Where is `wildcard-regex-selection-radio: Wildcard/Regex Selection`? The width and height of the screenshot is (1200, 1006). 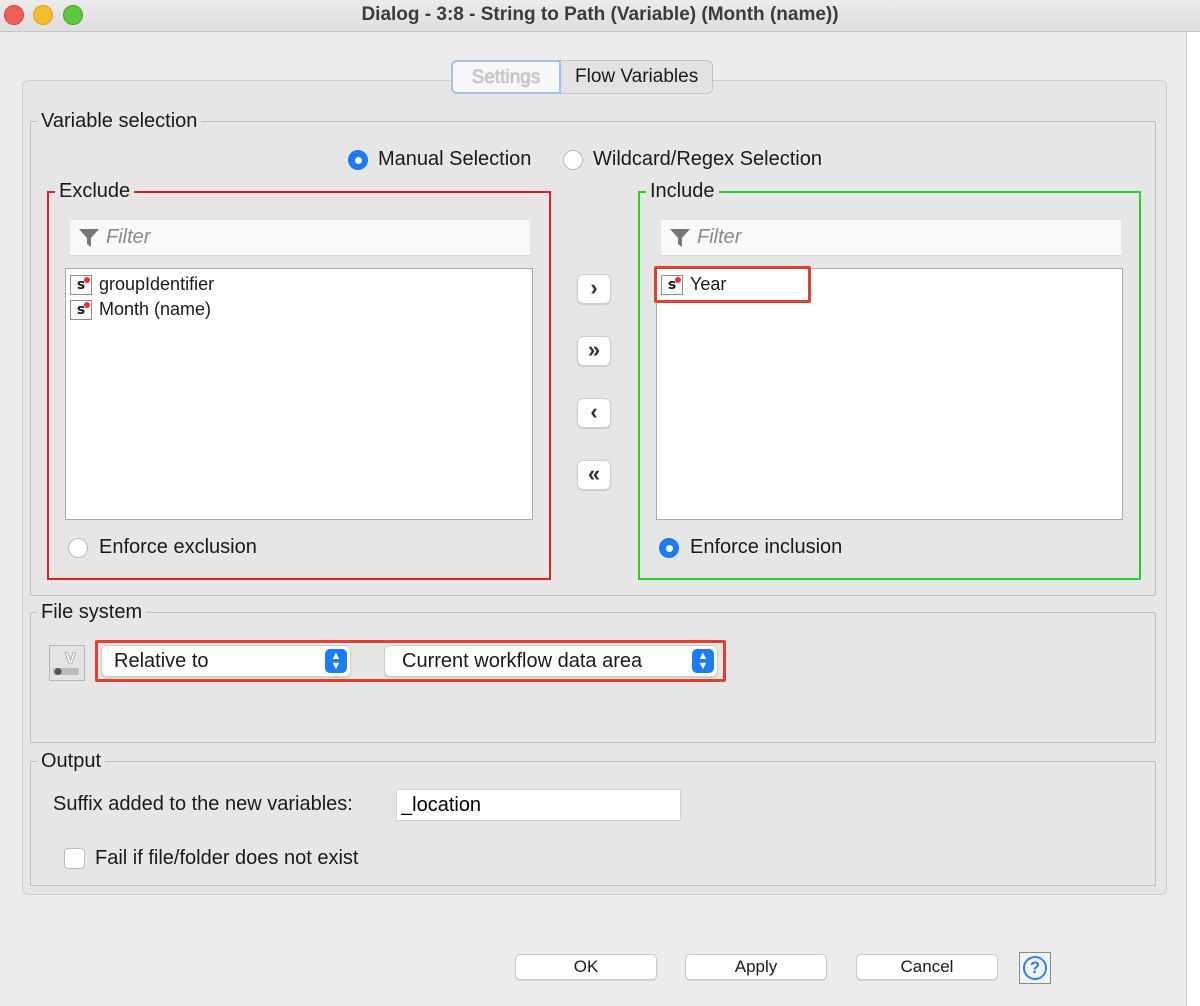 wildcard-regex-selection-radio: Wildcard/Regex Selection is located at coordinates (692, 159).